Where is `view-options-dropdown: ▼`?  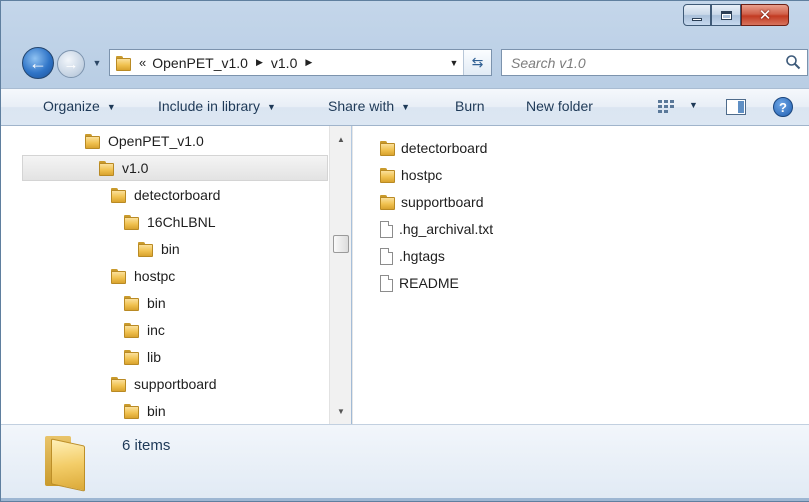 view-options-dropdown: ▼ is located at coordinates (693, 105).